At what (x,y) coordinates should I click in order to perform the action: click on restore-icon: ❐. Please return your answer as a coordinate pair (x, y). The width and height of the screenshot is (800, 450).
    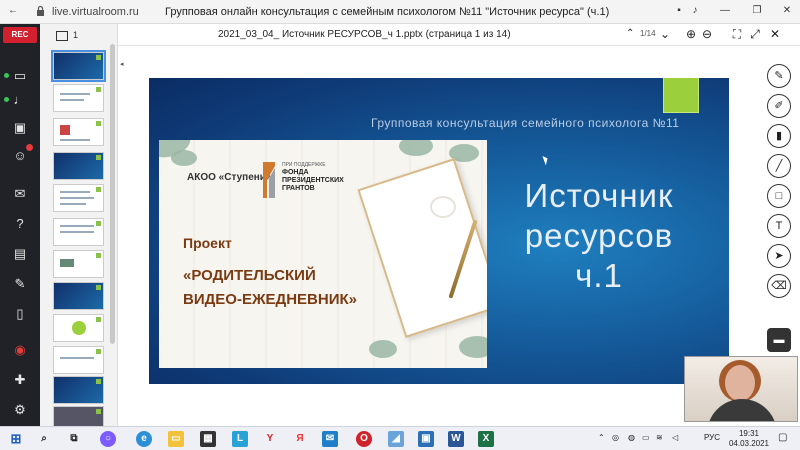
    Looking at the image, I should click on (757, 11).